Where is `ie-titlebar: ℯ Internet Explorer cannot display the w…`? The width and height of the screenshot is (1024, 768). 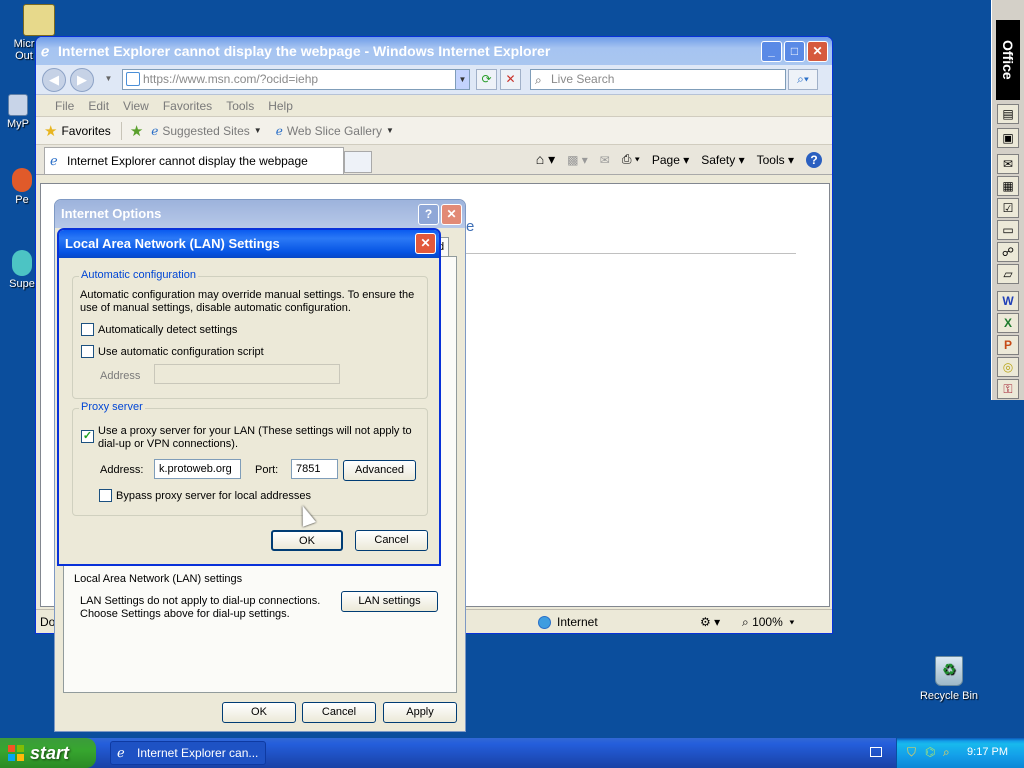
ie-titlebar: ℯ Internet Explorer cannot display the w… is located at coordinates (434, 51).